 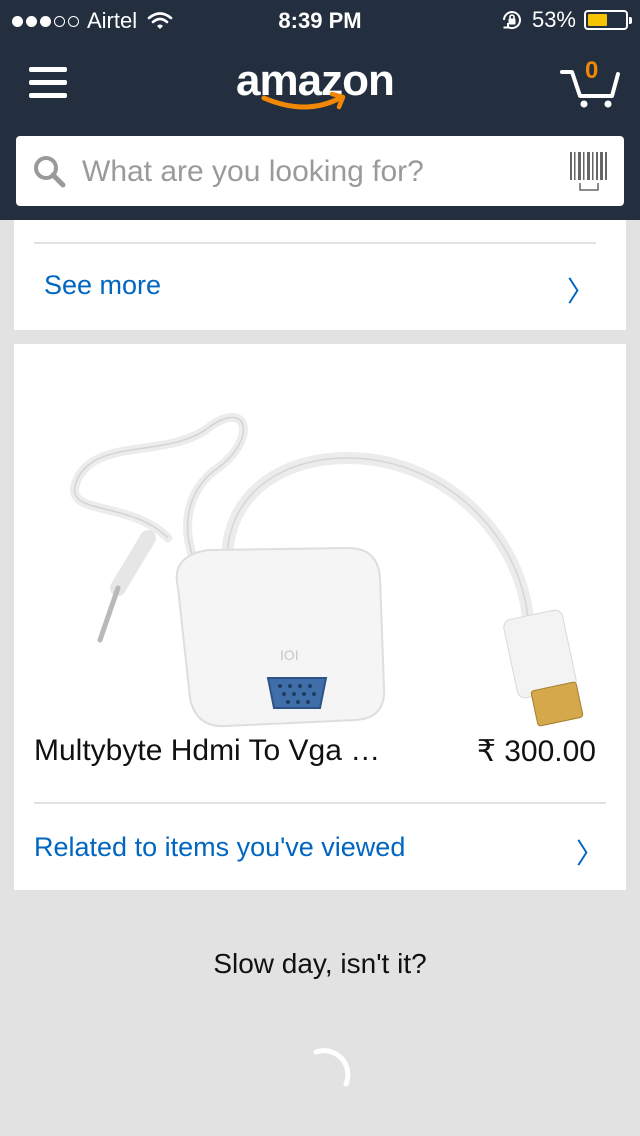 I want to click on status-right: 53%, so click(x=566, y=20).